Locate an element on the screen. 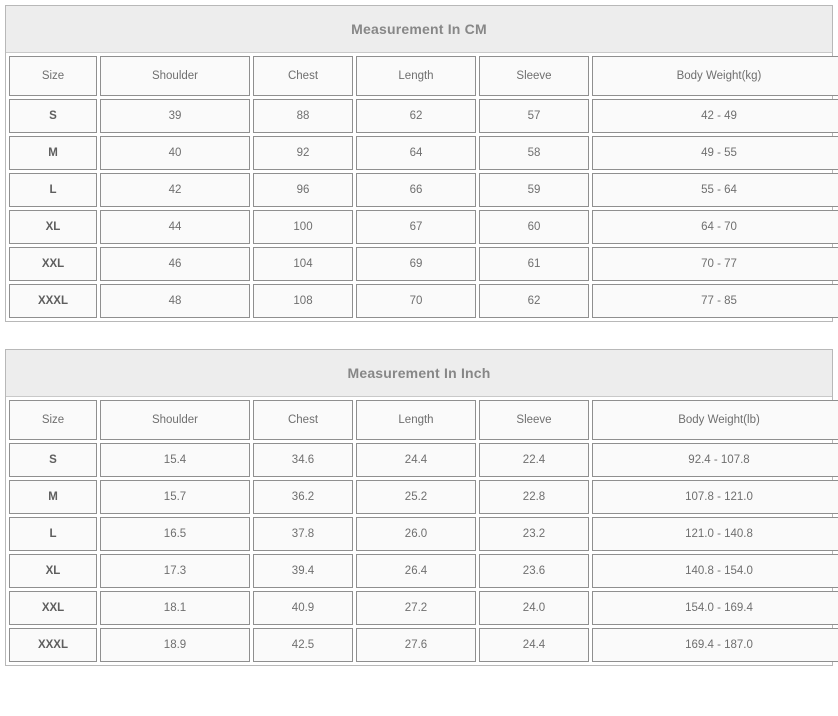 The width and height of the screenshot is (838, 716). cell-chest: 104 is located at coordinates (303, 264).